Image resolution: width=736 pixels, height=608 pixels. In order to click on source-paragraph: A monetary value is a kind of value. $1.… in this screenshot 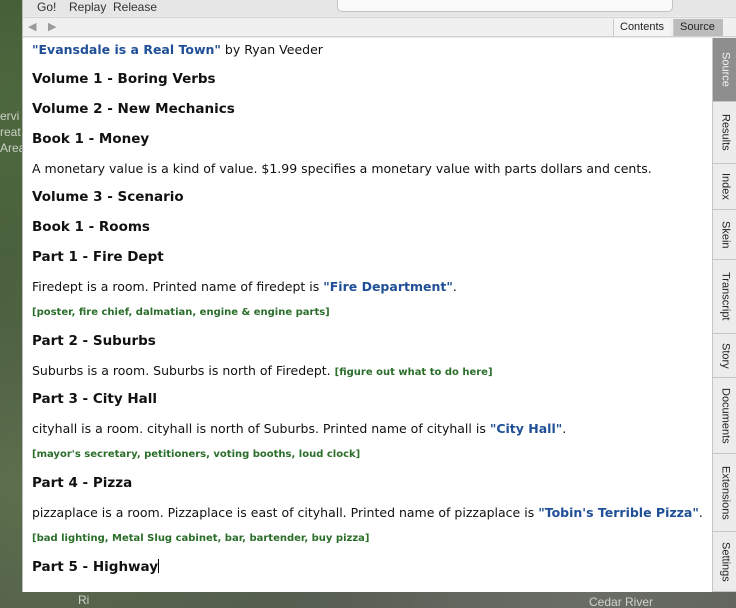, I will do `click(372, 168)`.